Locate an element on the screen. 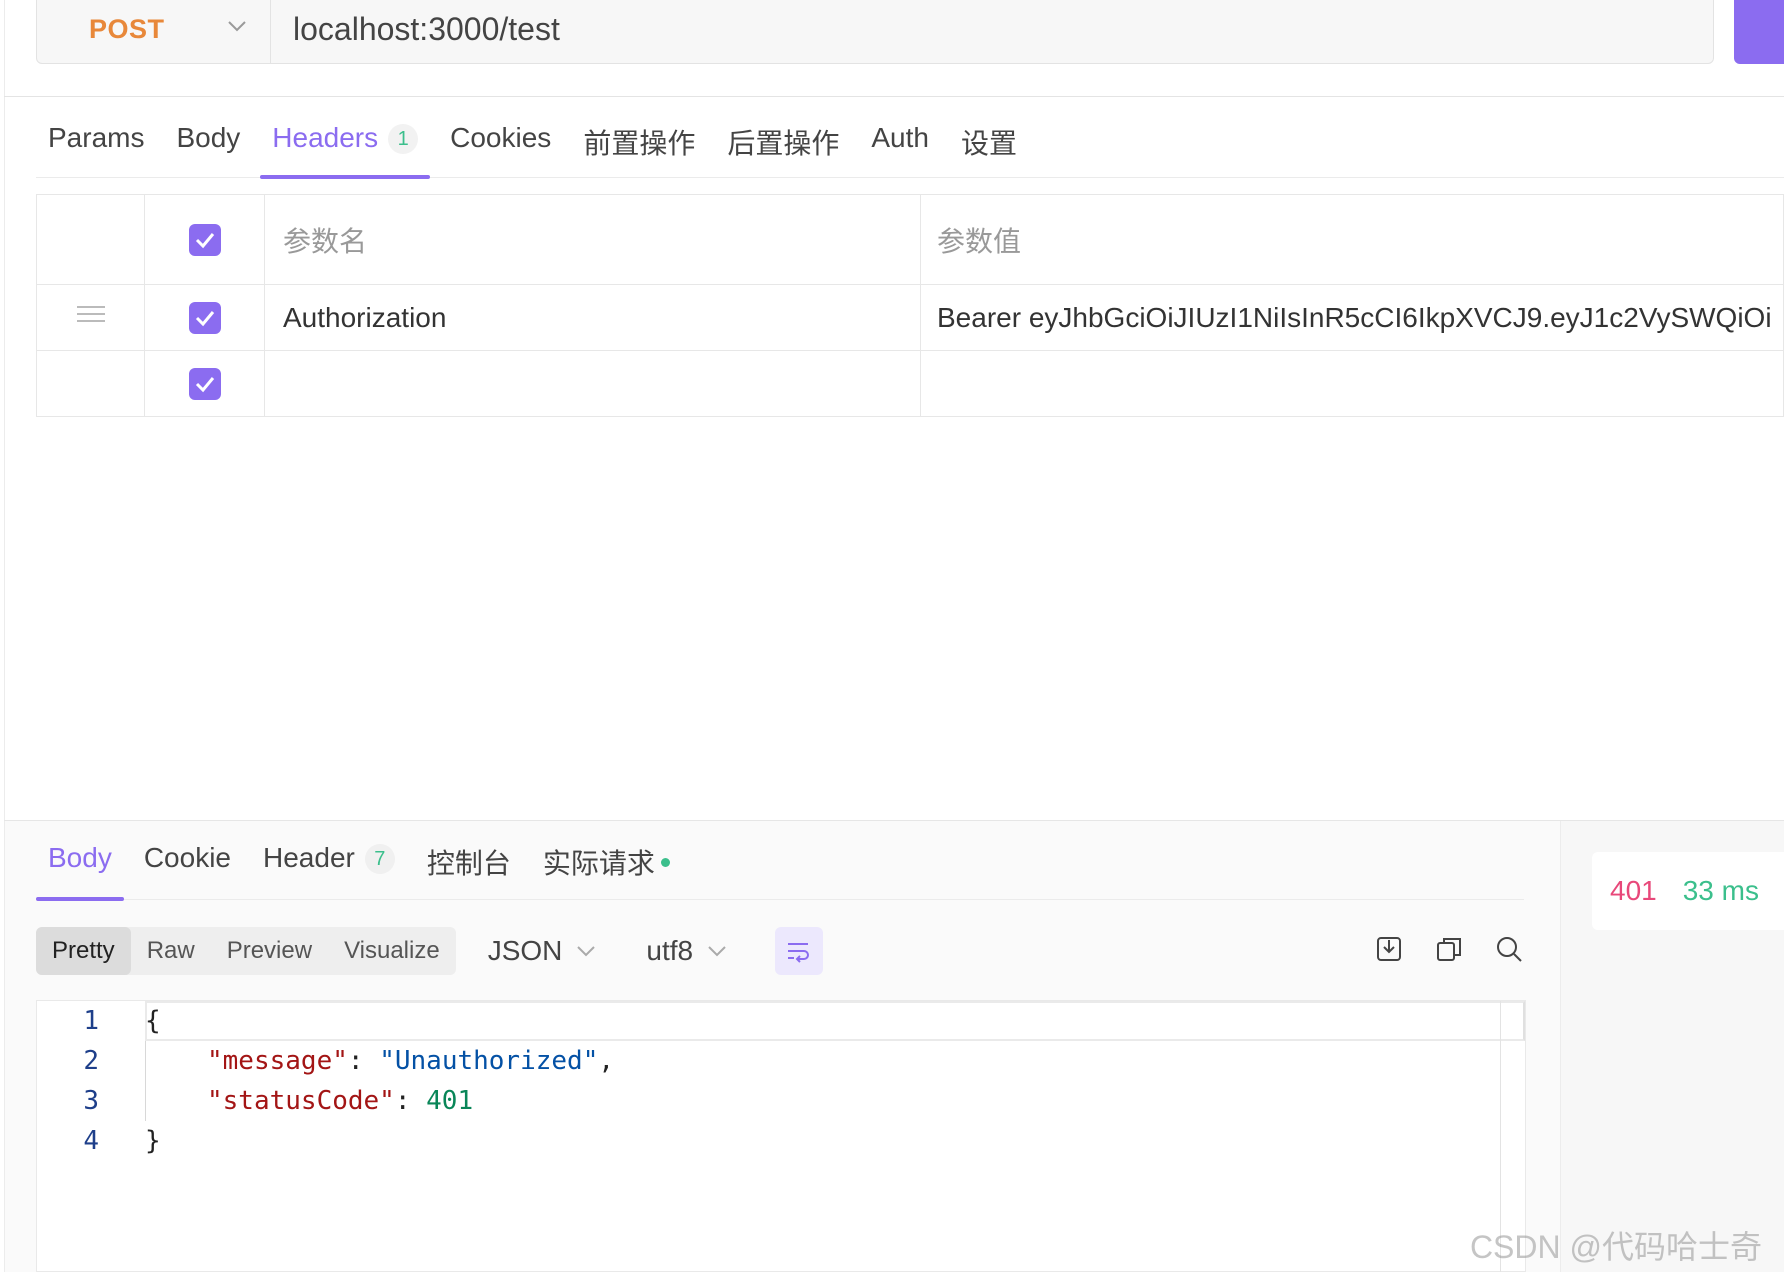 The height and width of the screenshot is (1272, 1784). response-tools is located at coordinates (1434, 949).